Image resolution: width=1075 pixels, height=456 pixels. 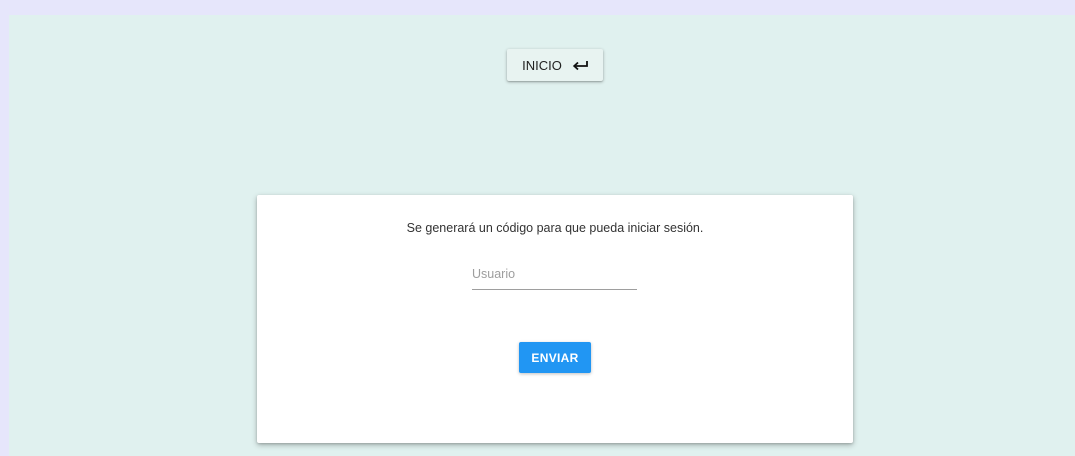 What do you see at coordinates (580, 65) in the screenshot?
I see `return-arrow-icon` at bounding box center [580, 65].